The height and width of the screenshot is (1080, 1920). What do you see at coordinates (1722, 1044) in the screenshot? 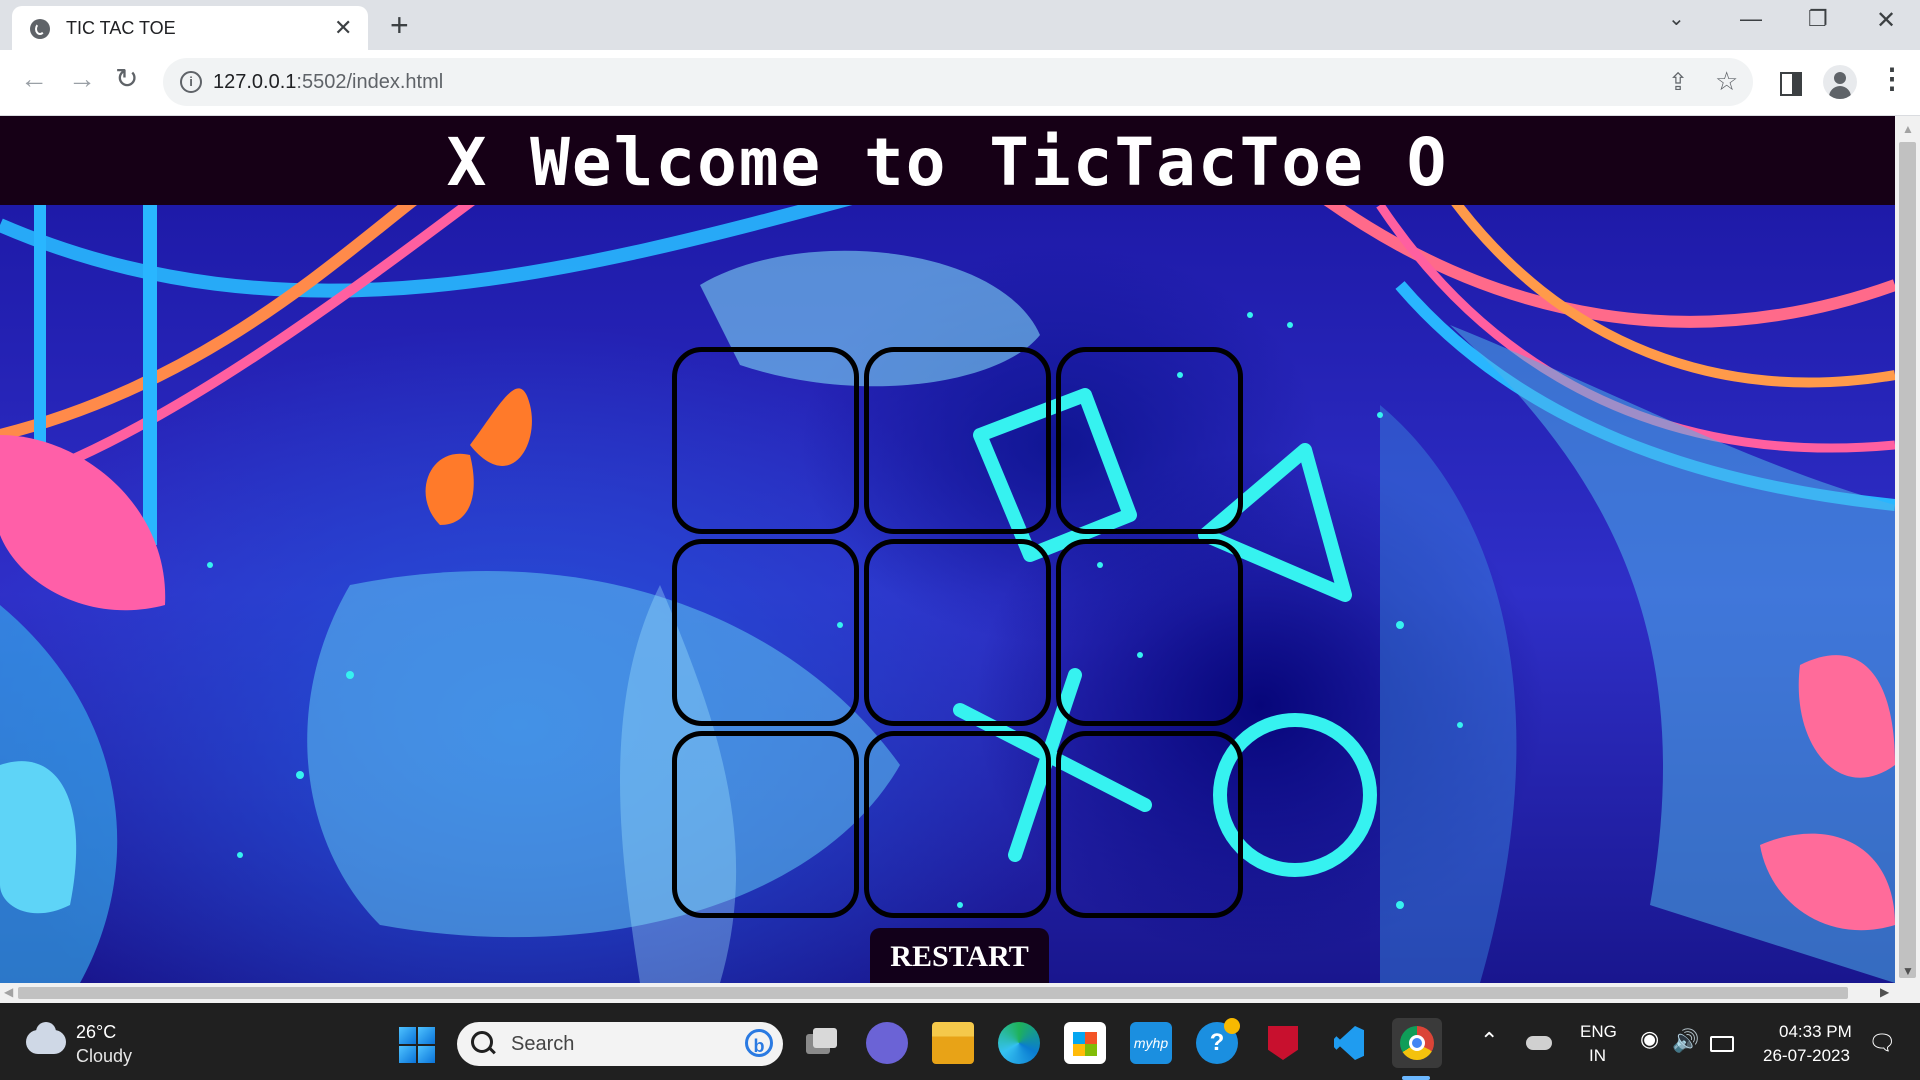
I see `battery-icon` at bounding box center [1722, 1044].